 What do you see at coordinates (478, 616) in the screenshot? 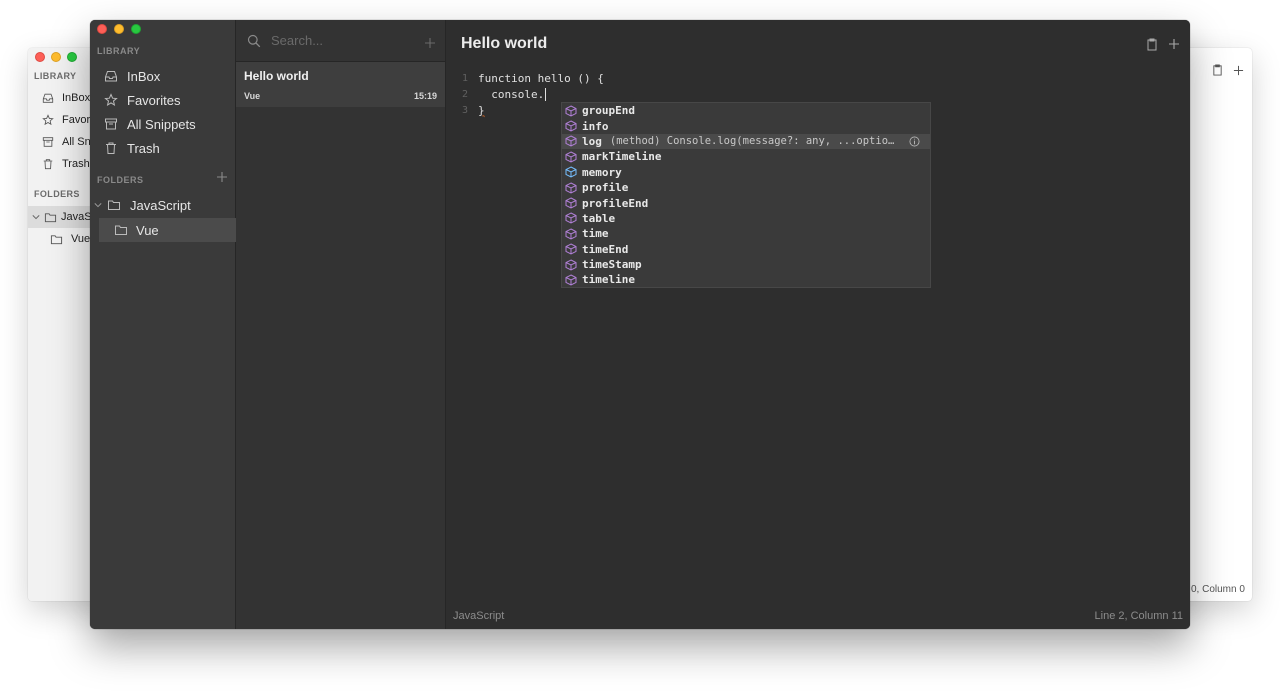
I see `language-mode: JavaScript` at bounding box center [478, 616].